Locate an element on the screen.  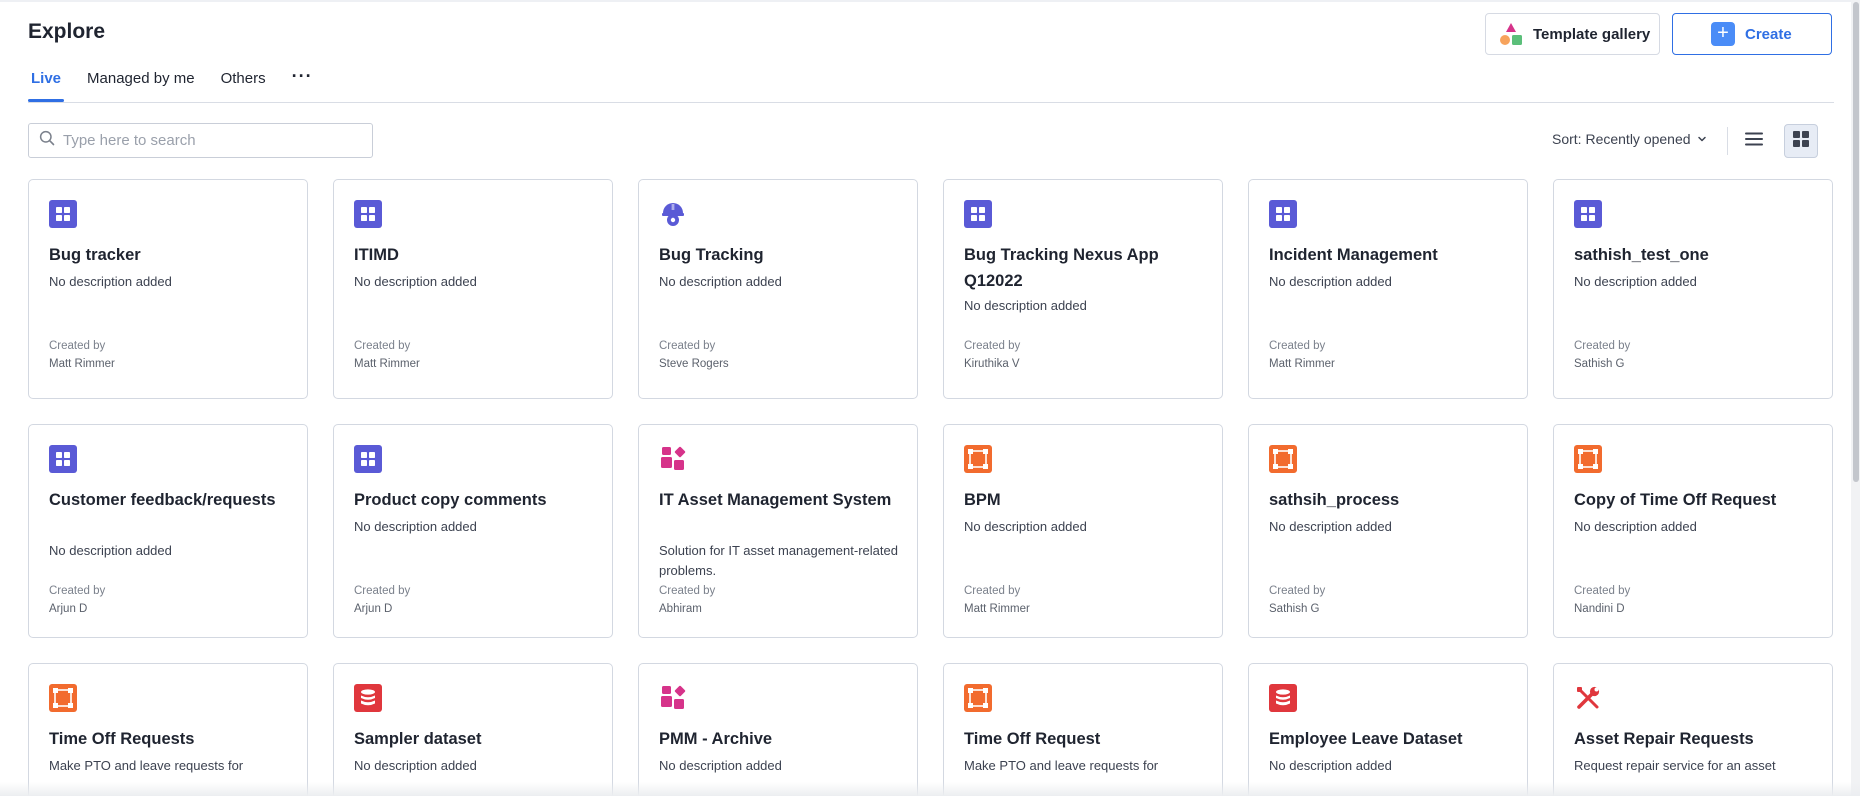
scrollbar-thumb is located at coordinates (1856, 242).